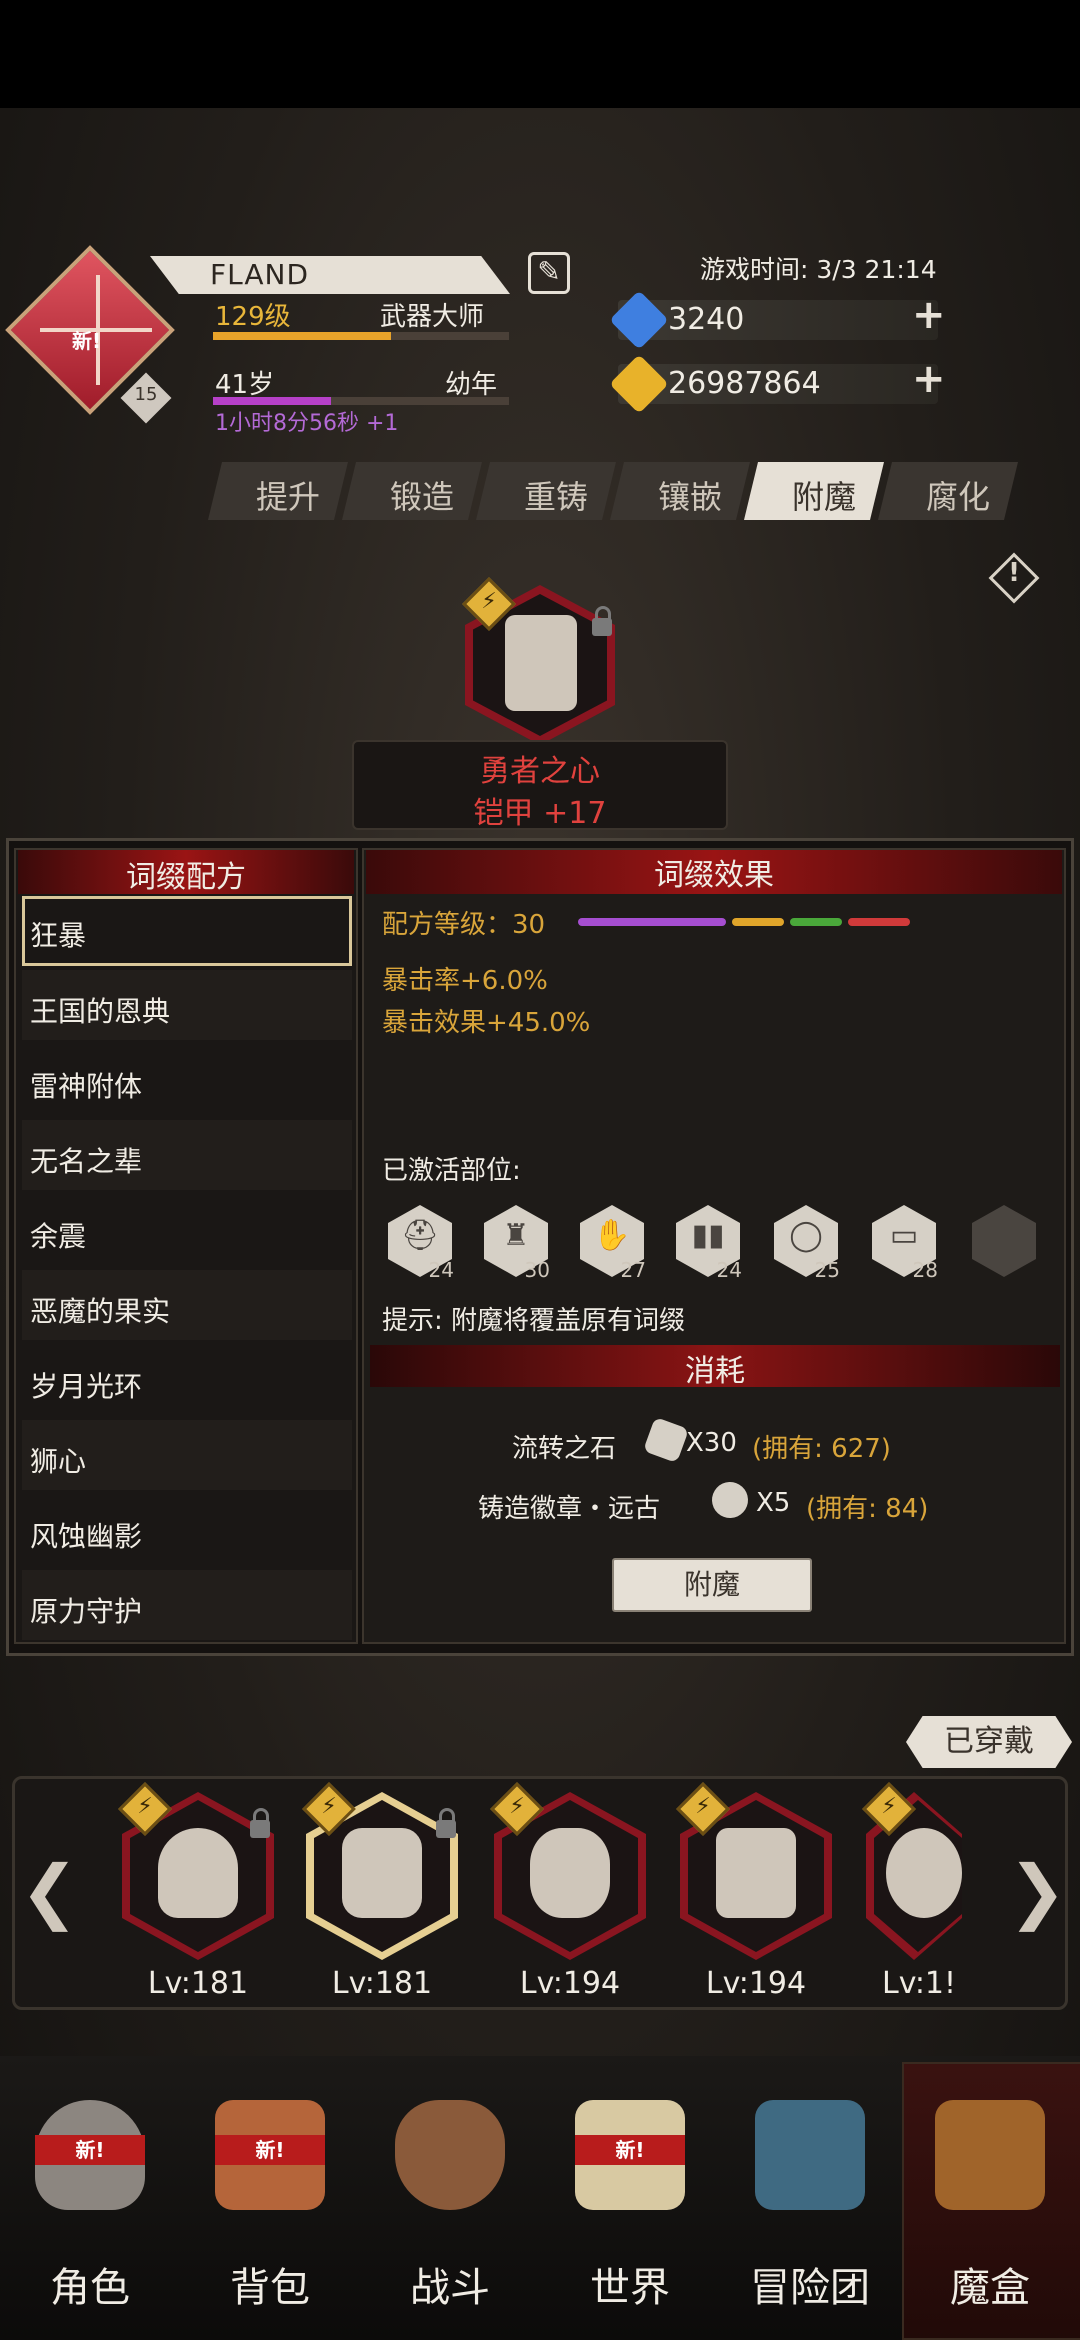  What do you see at coordinates (86, 1086) in the screenshot?
I see `recipe-item-label: 雷神附体` at bounding box center [86, 1086].